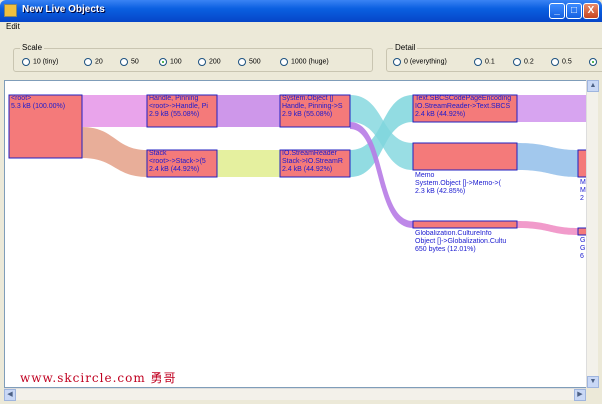 Image resolution: width=602 pixels, height=404 pixels. I want to click on app-icon, so click(10, 10).